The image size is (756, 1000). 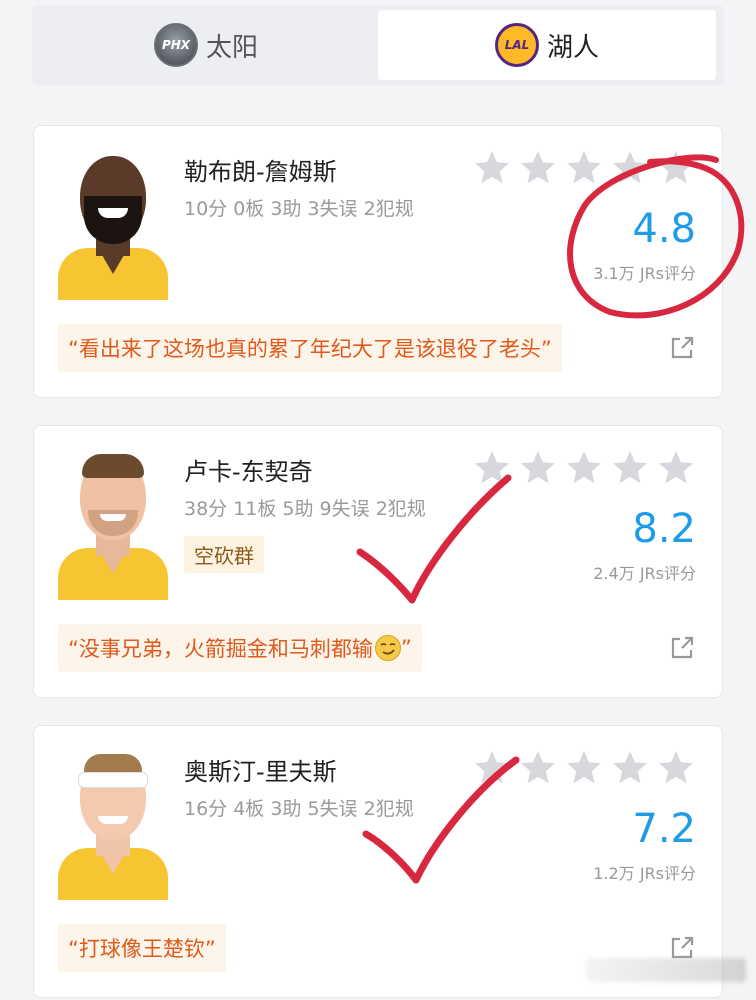 I want to click on tab-lakers: LAL 湖人, so click(x=547, y=45).